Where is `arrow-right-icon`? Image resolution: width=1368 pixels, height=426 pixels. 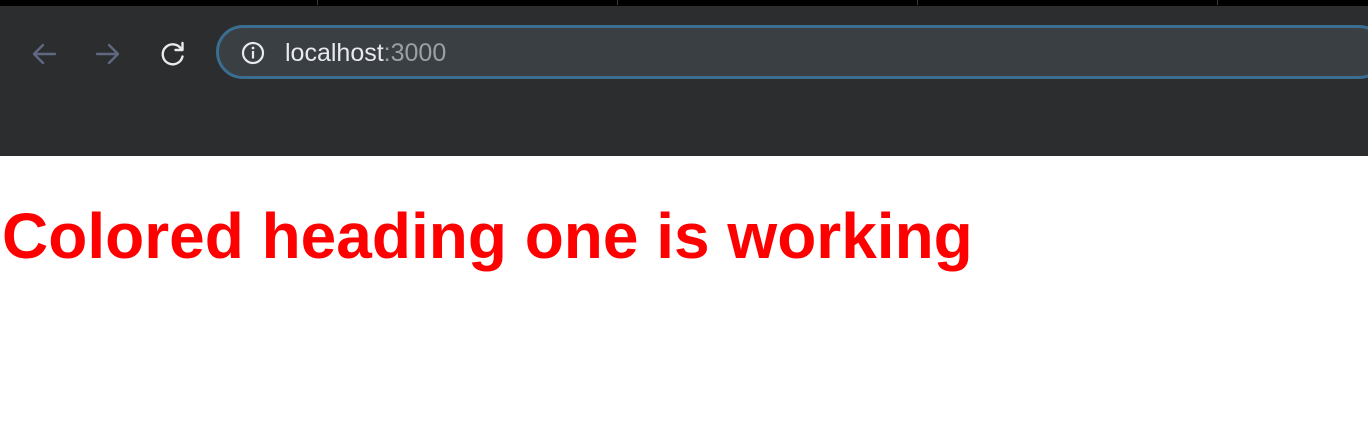 arrow-right-icon is located at coordinates (107, 54).